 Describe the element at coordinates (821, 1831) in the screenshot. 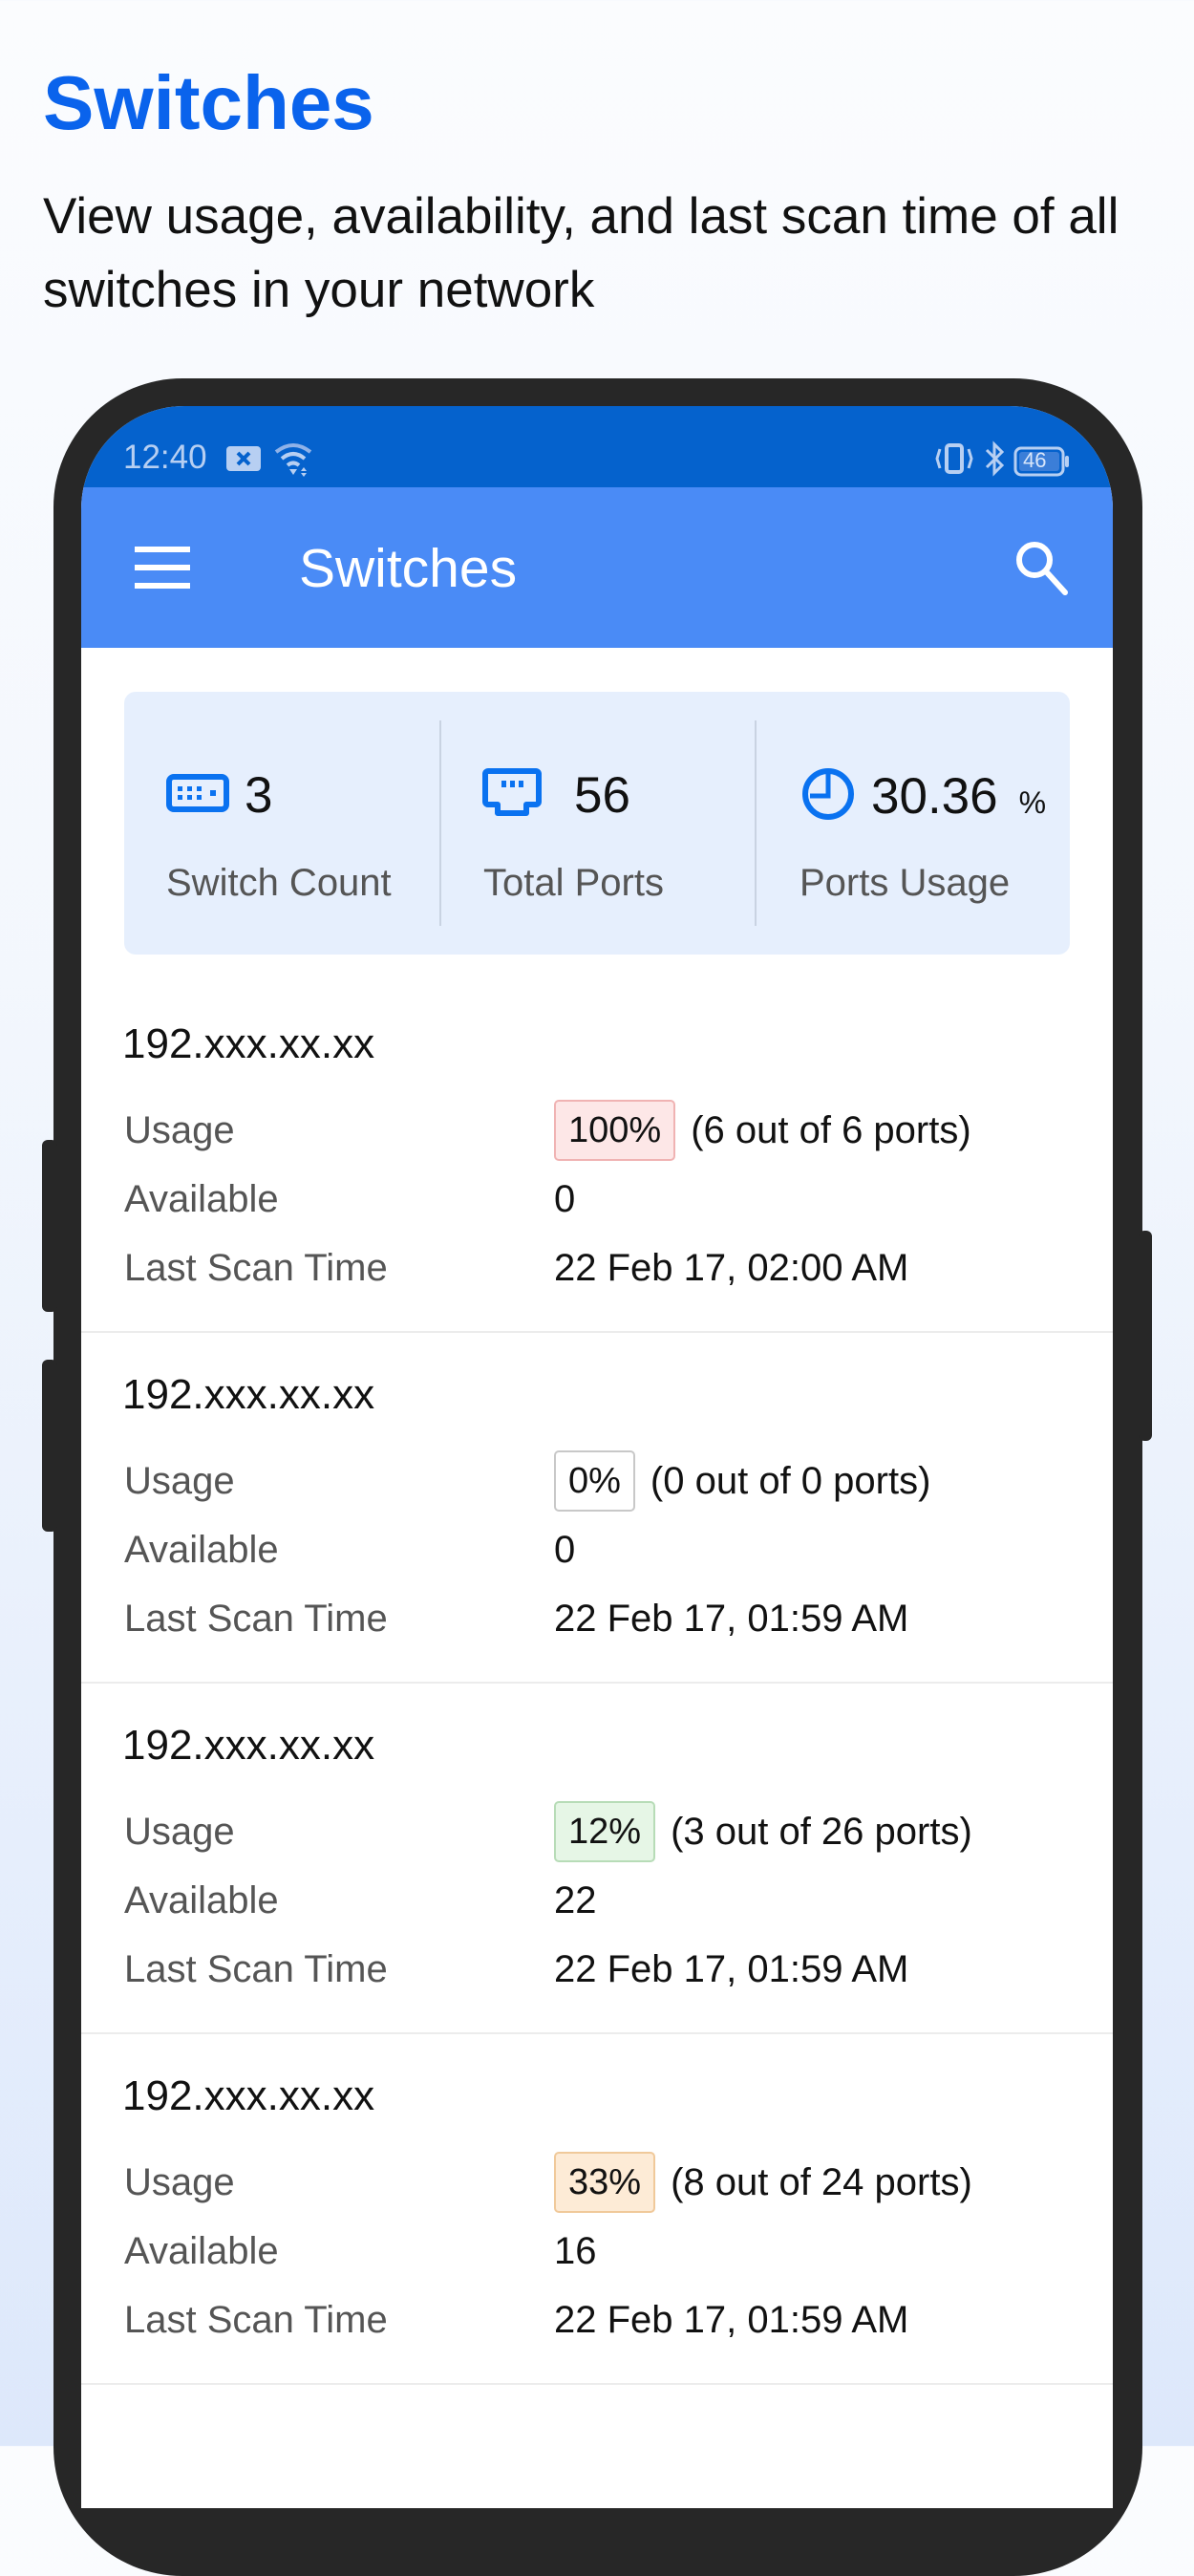

I see `usage-detail: (3 out of 26 ports)` at that location.